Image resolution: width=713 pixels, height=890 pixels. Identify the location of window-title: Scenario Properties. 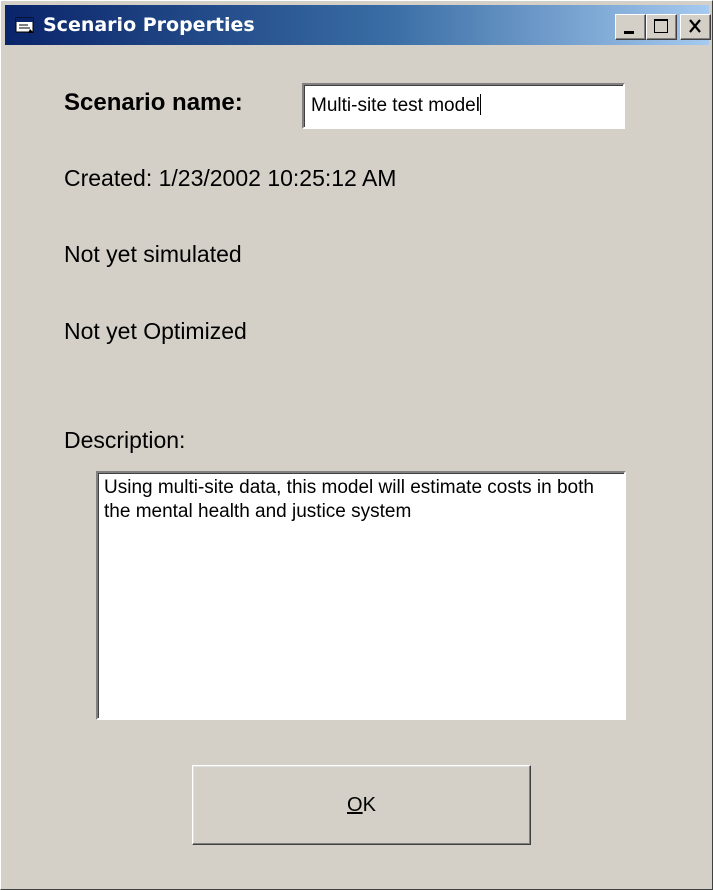
(149, 25).